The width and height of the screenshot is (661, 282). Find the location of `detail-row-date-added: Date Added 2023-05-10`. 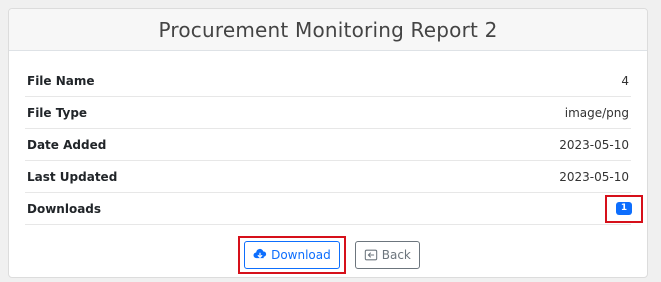

detail-row-date-added: Date Added 2023-05-10 is located at coordinates (328, 145).